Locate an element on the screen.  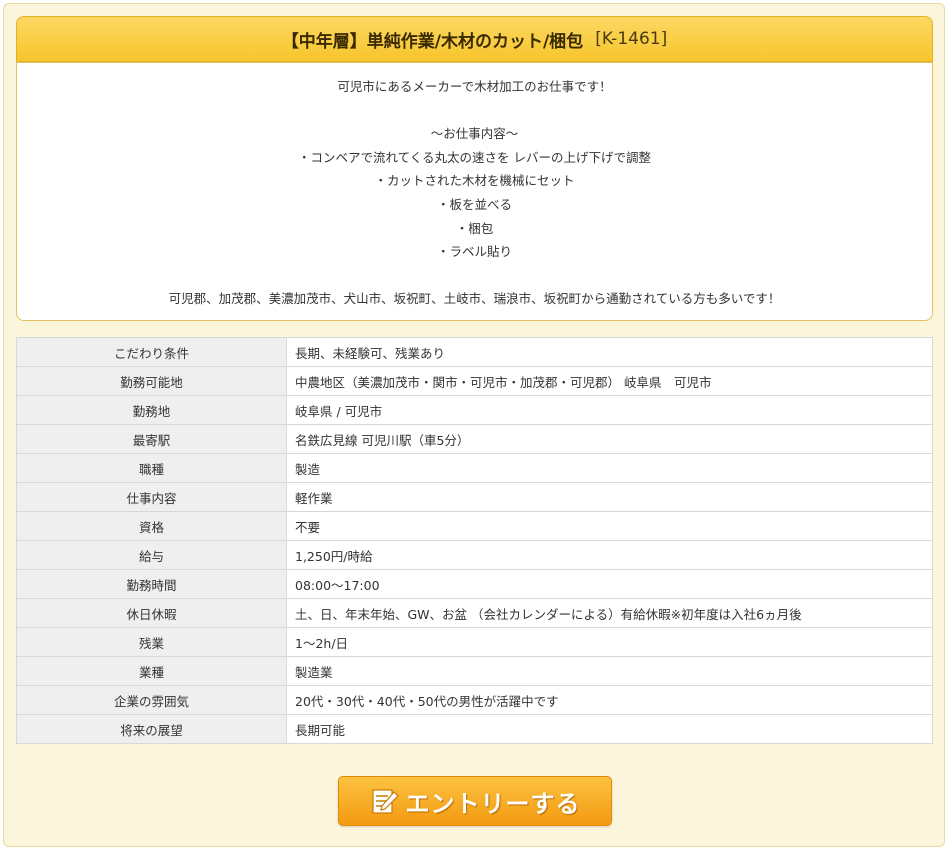
job-code: [K-1461] is located at coordinates (631, 39).